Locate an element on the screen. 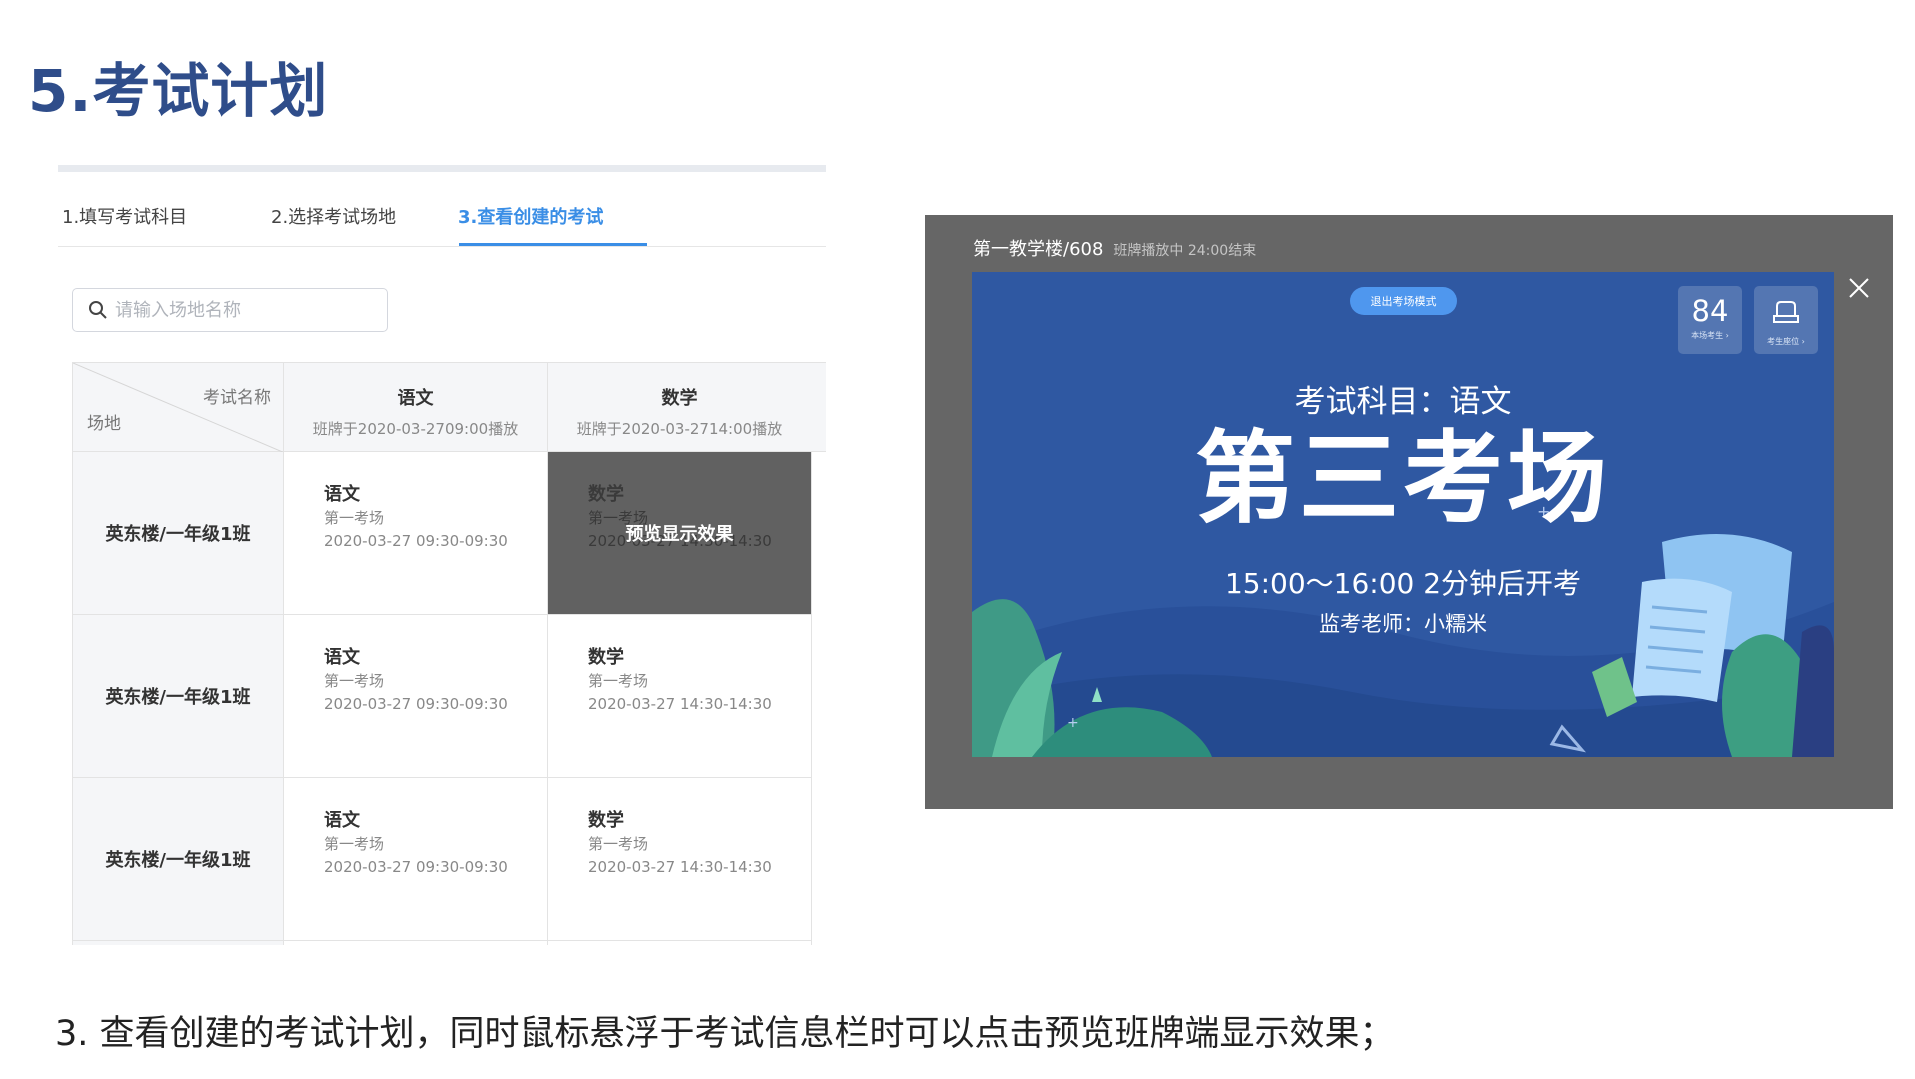 This screenshot has width=1915, height=1079. step-tab-select-venues: 2.选择考试场地 is located at coordinates (333, 221).